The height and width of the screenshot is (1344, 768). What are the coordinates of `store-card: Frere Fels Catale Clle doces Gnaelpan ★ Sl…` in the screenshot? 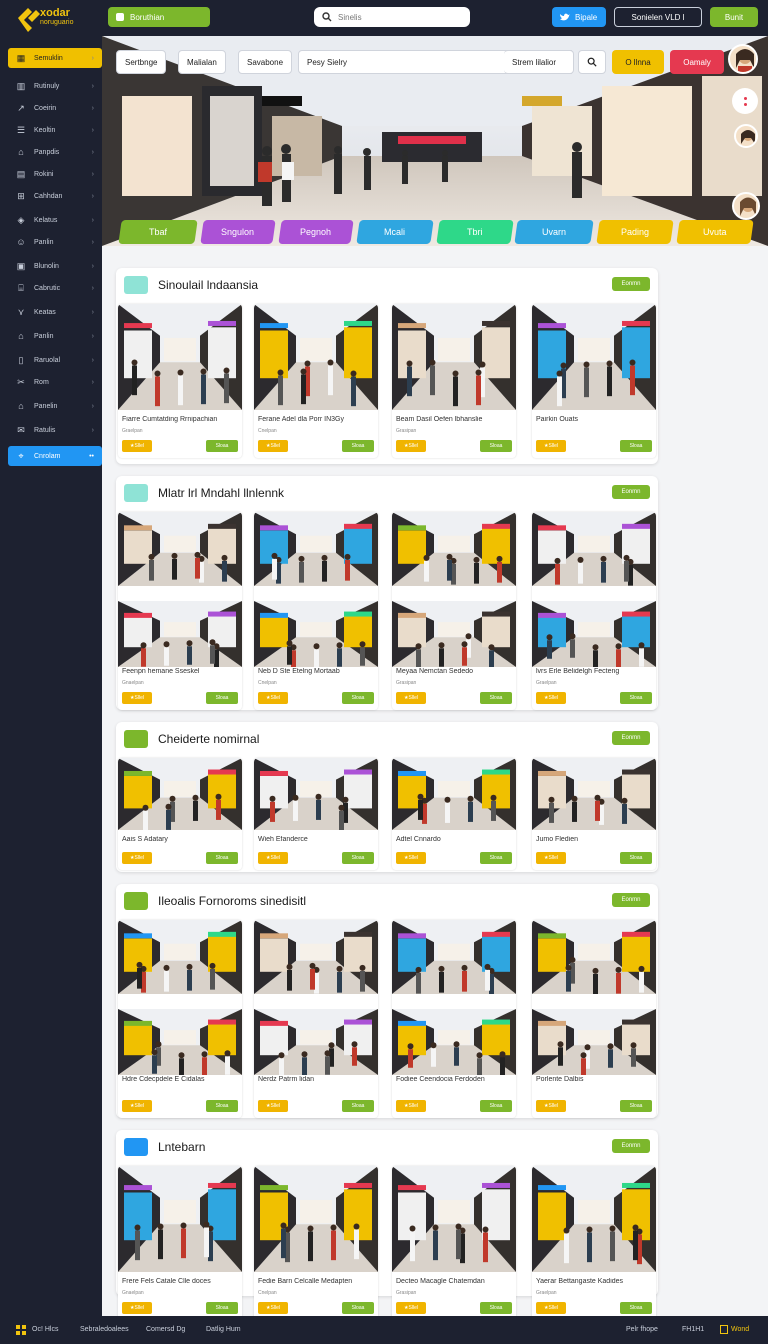 It's located at (180, 1241).